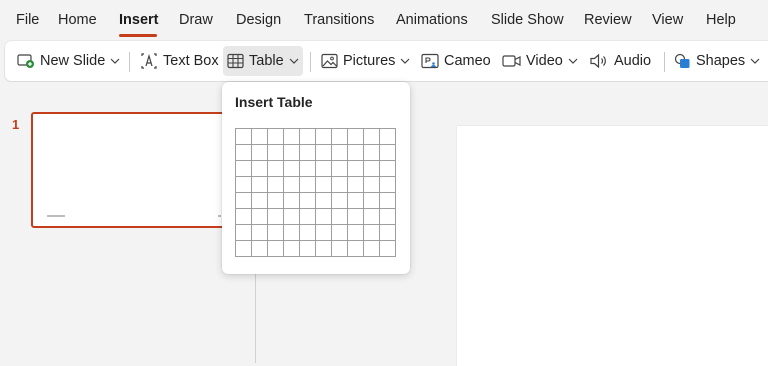  What do you see at coordinates (139, 20) in the screenshot?
I see `tab-insert: Insert` at bounding box center [139, 20].